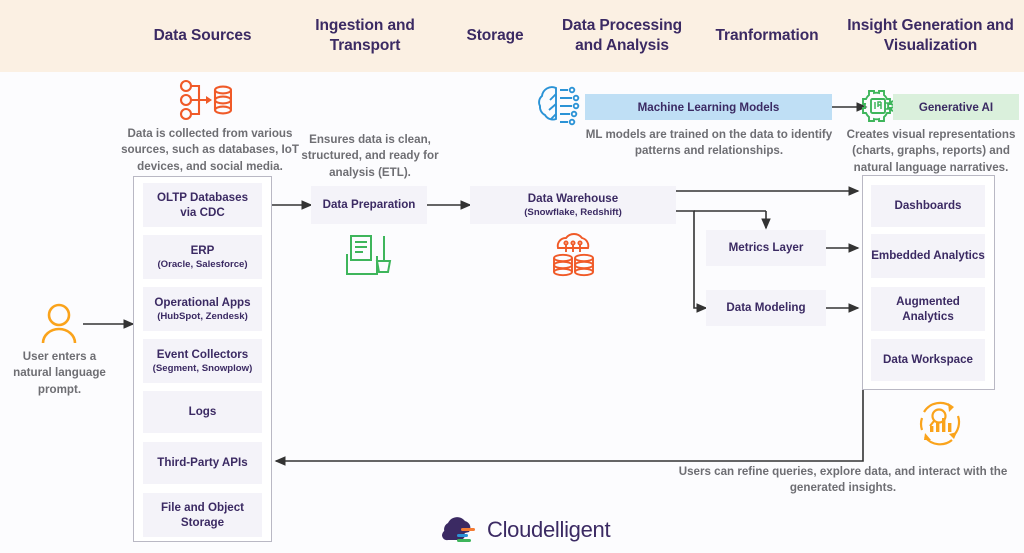  I want to click on node-title: Embedded Analytics, so click(928, 256).